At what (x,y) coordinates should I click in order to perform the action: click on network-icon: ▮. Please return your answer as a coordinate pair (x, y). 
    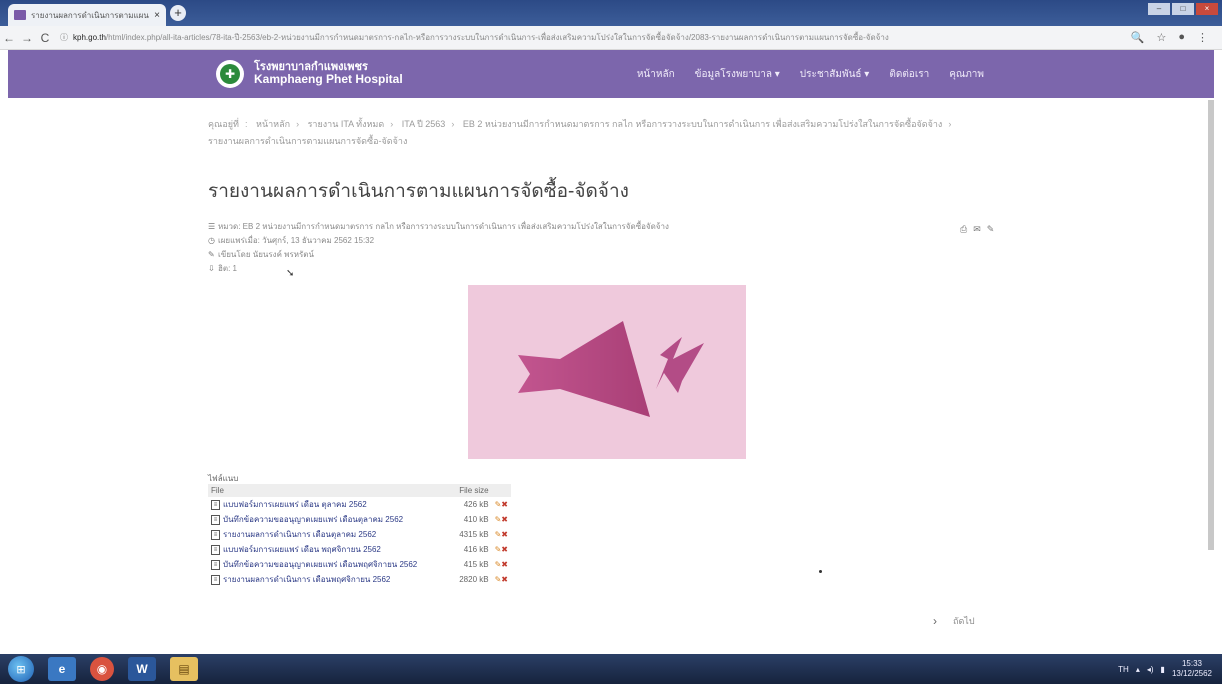
    Looking at the image, I should click on (1163, 669).